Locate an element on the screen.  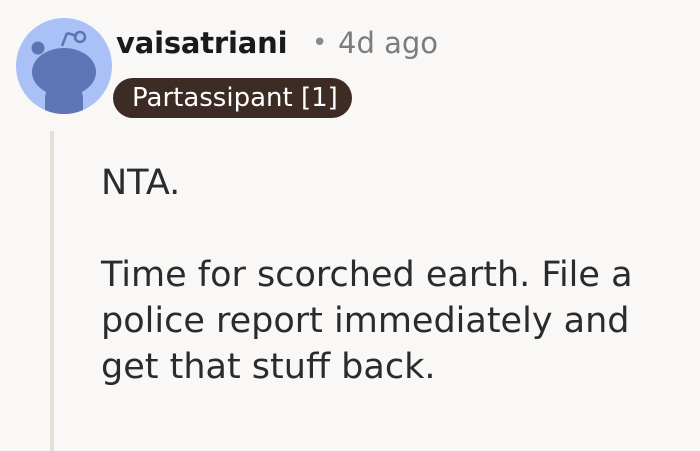
user-flair: Partassipant [1] is located at coordinates (232, 98).